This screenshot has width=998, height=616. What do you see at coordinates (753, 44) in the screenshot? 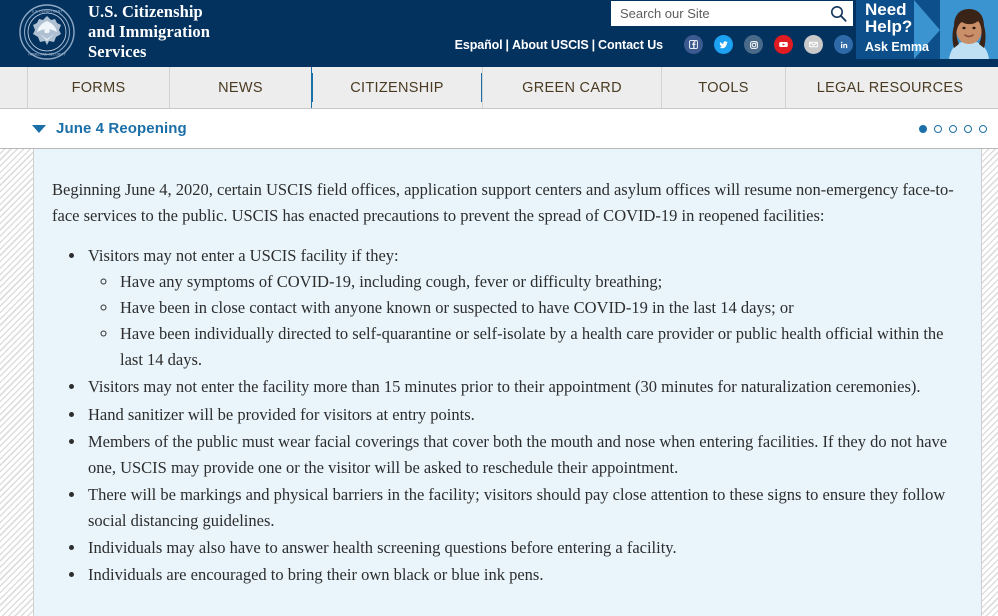
I see `instagram-icon` at bounding box center [753, 44].